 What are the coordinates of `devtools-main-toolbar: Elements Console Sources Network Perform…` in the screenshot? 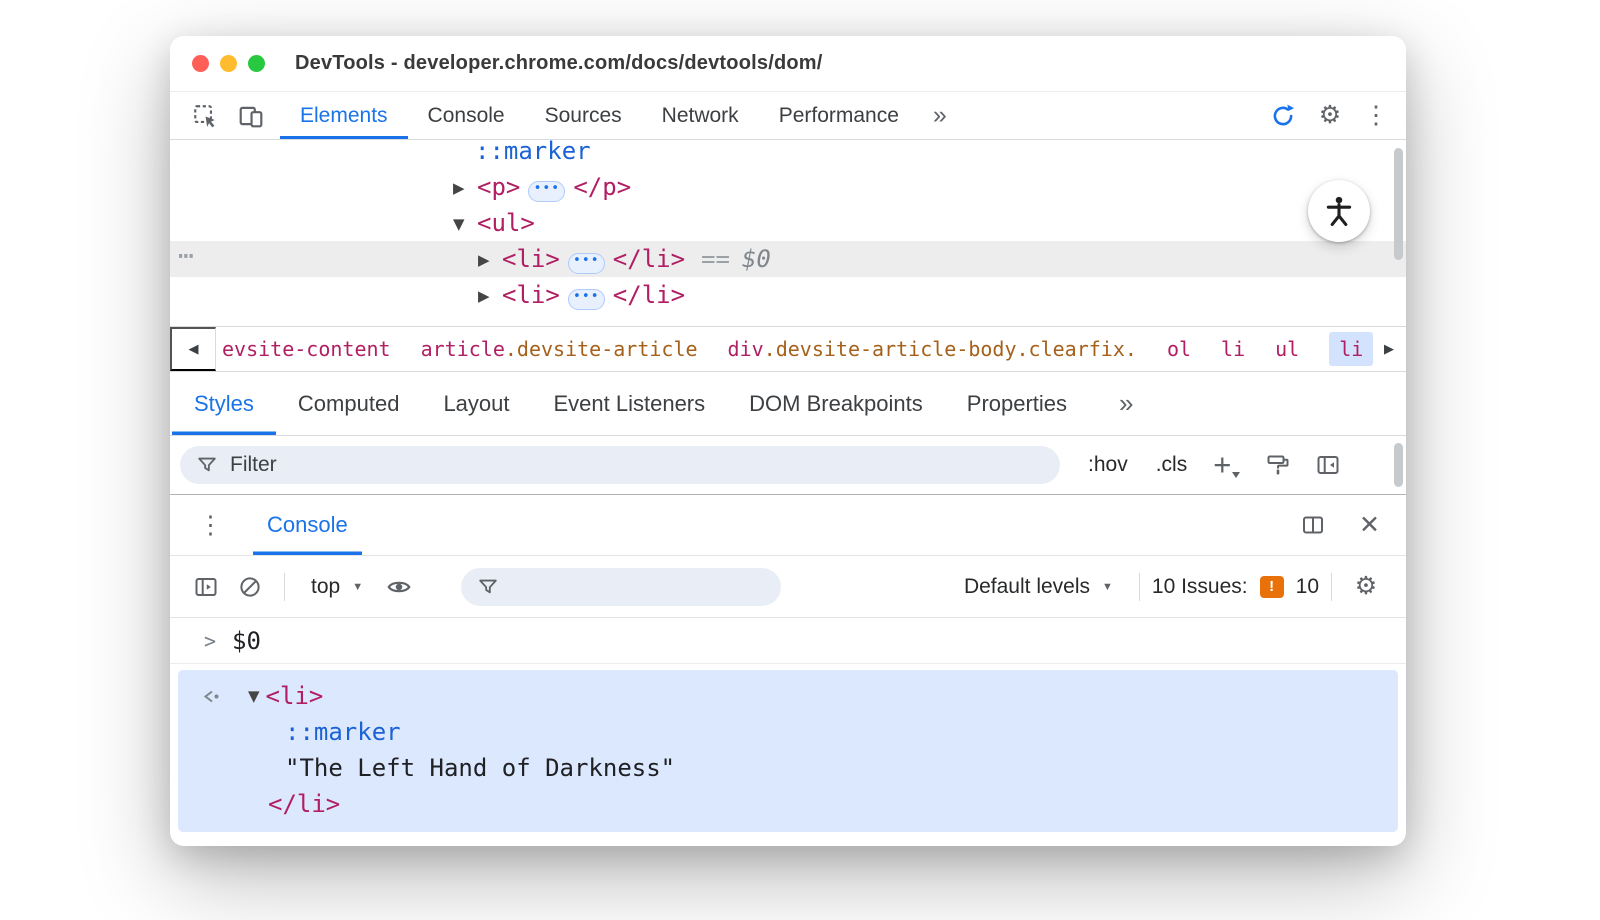 It's located at (788, 116).